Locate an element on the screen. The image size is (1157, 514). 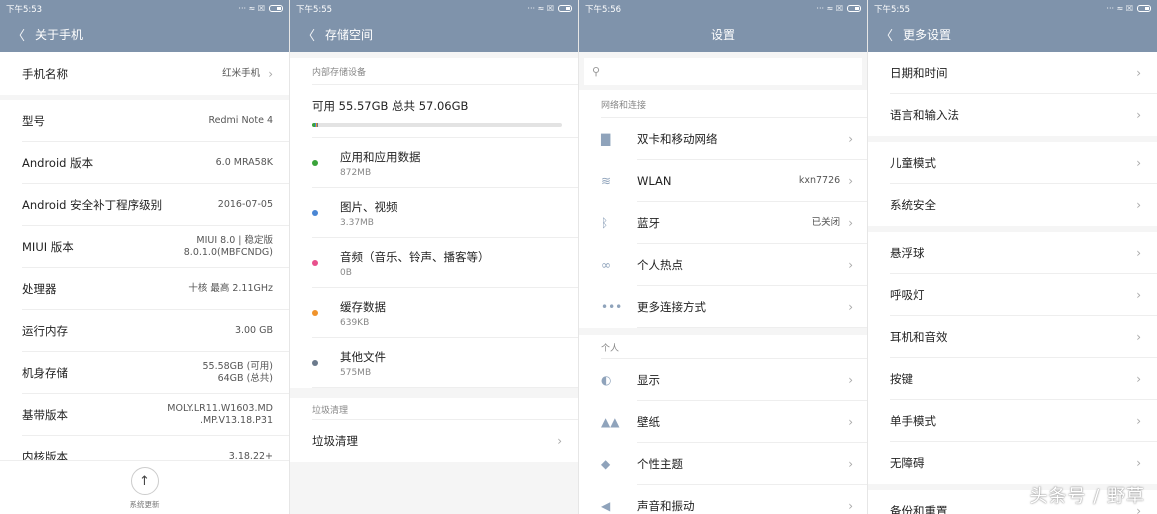
clean-row: 垃圾清理 › is located at coordinates (434, 441).